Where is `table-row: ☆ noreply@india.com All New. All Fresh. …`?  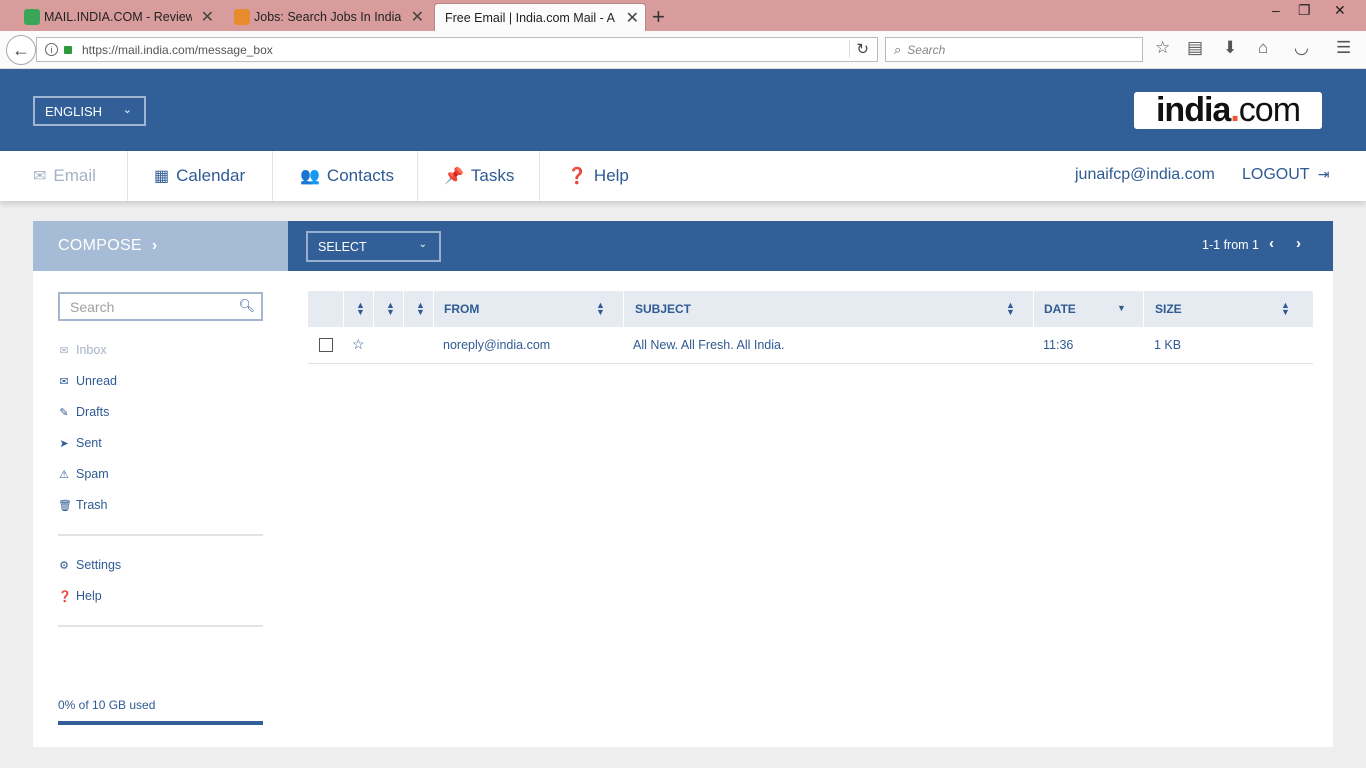
table-row: ☆ noreply@india.com All New. All Fresh. … is located at coordinates (810, 345).